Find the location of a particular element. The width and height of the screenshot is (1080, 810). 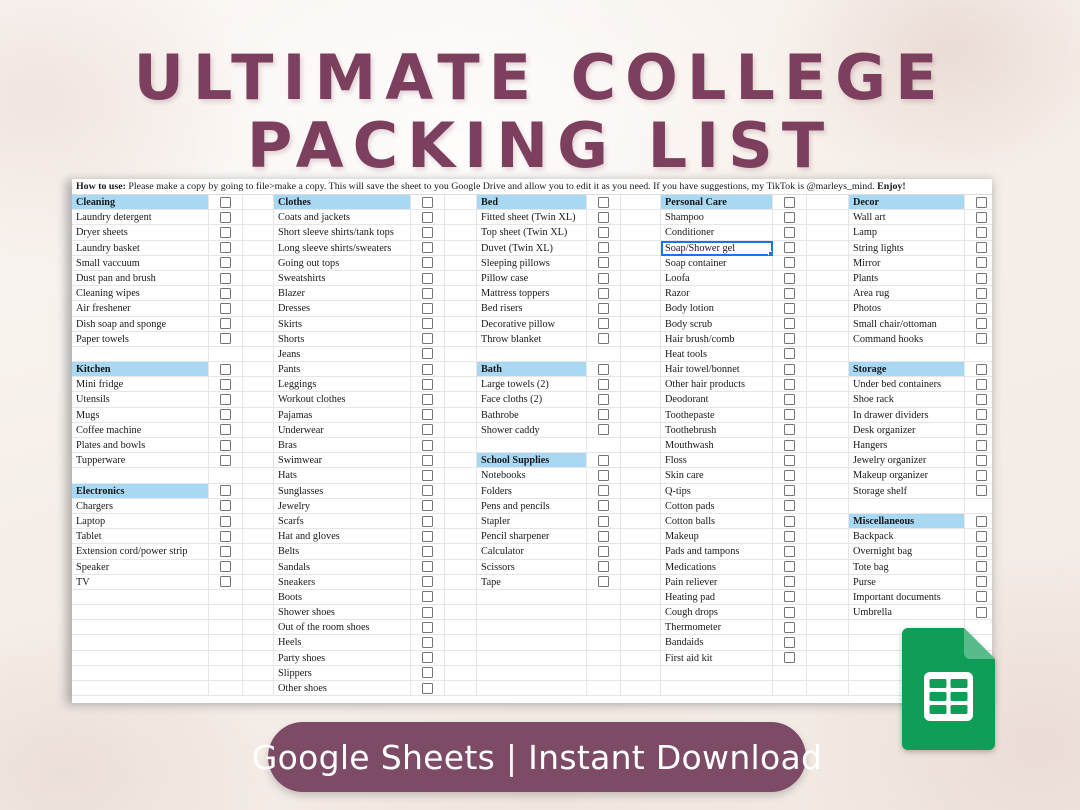

list-item-label: Laundry detergent is located at coordinates (140, 218).